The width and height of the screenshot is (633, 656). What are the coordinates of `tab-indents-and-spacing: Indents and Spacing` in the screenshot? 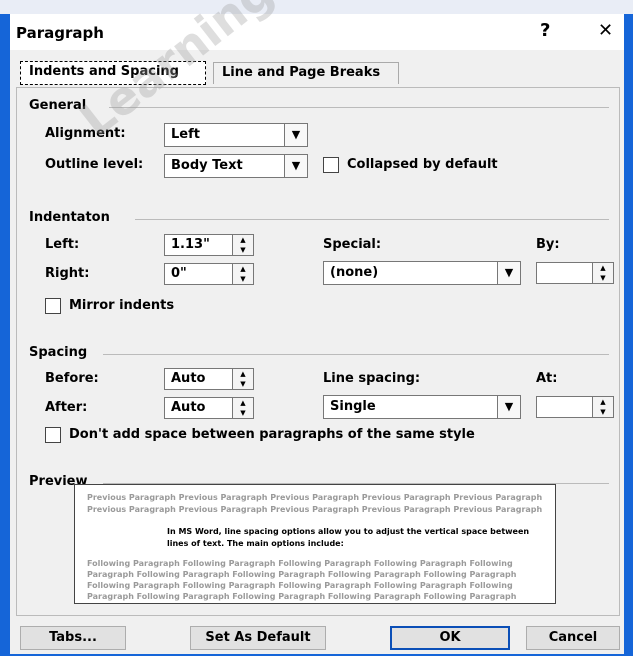 It's located at (113, 73).